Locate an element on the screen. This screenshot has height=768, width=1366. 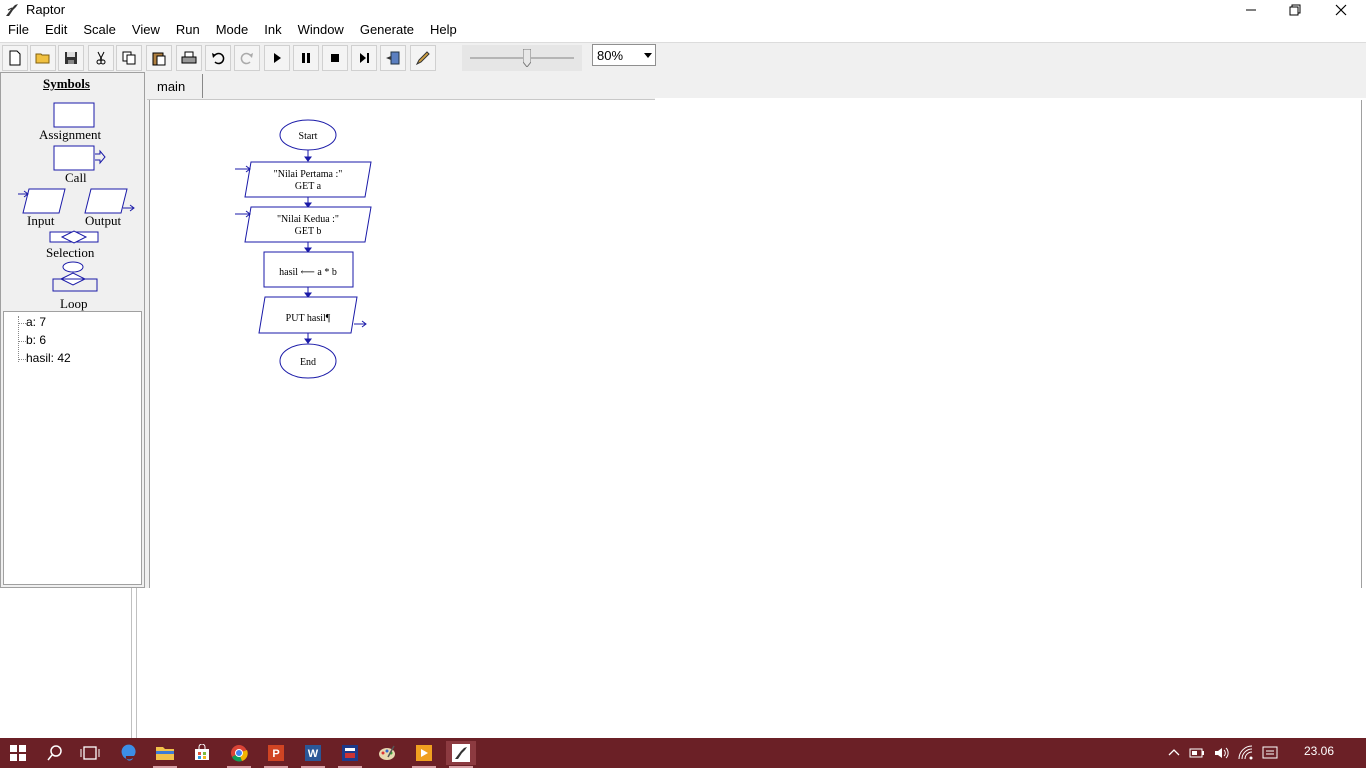
restore-button is located at coordinates (1295, 10).